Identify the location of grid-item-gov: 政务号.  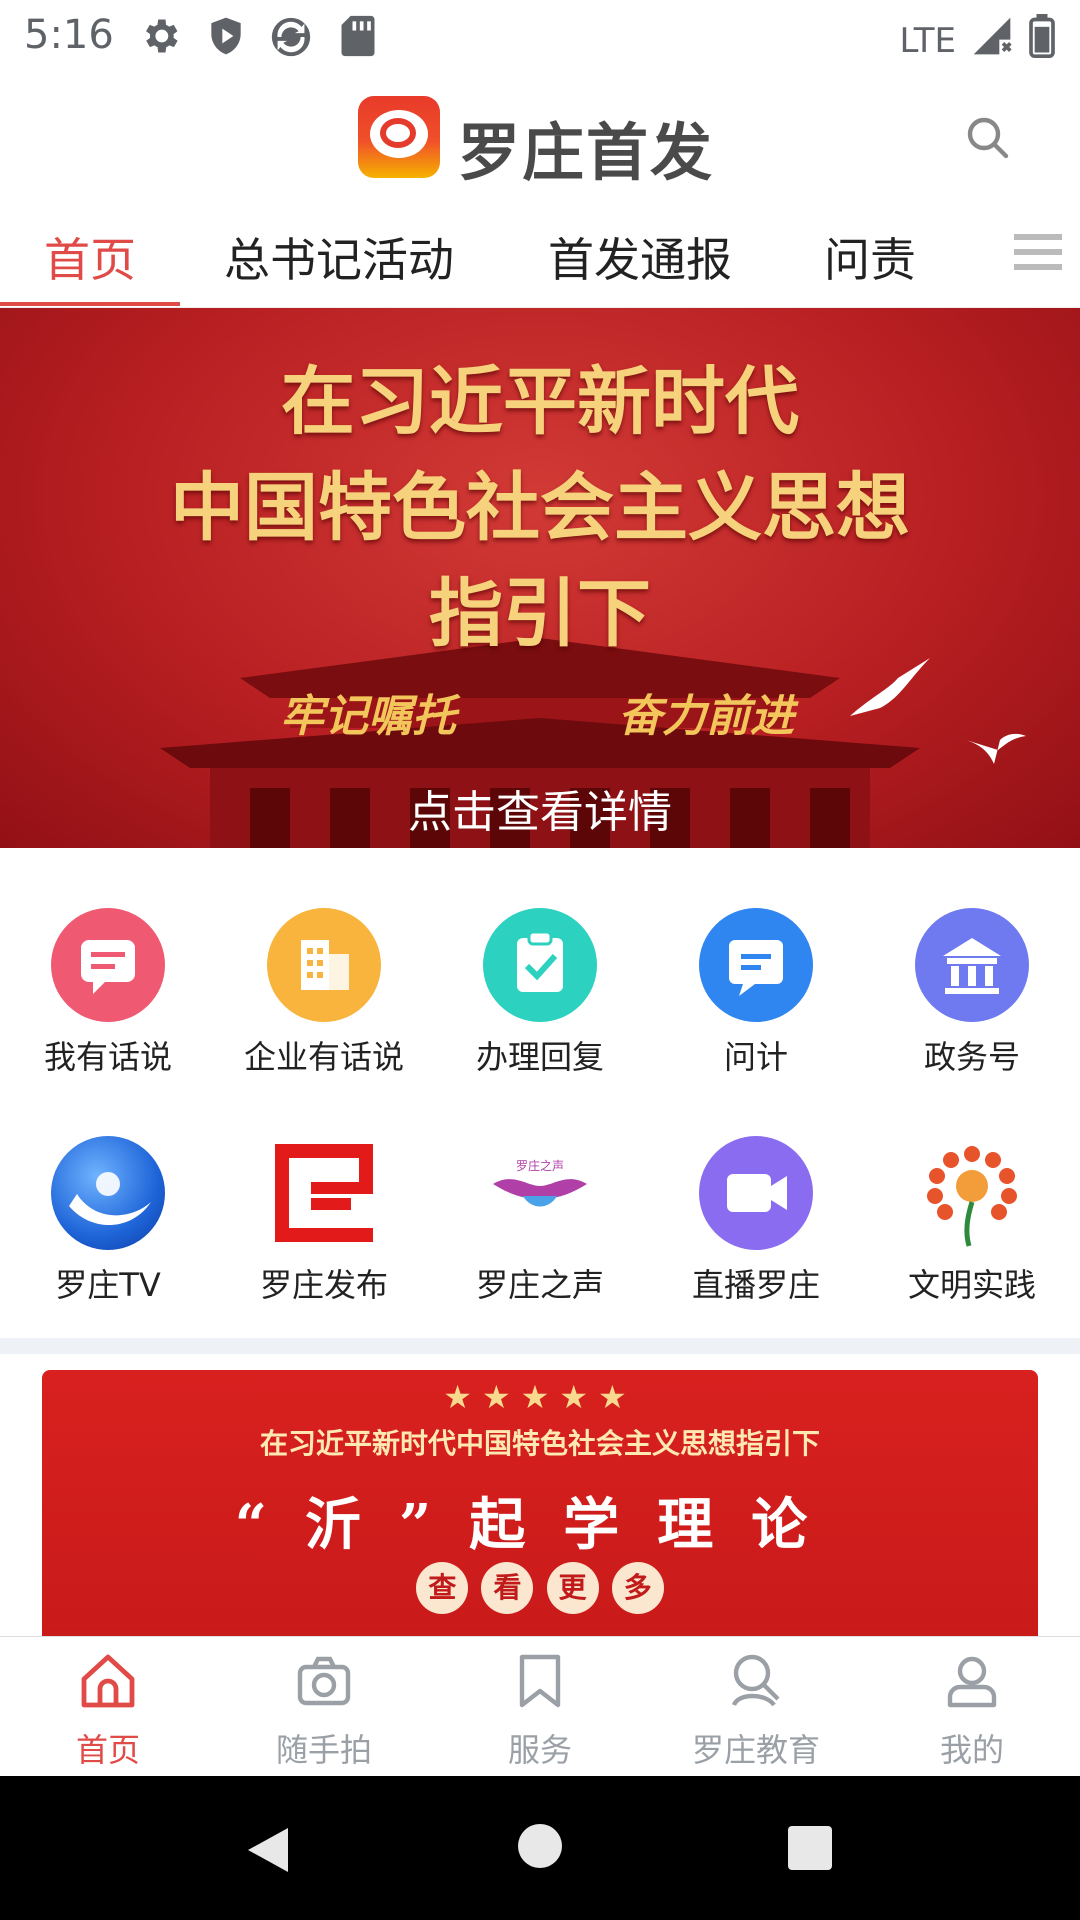
(972, 980).